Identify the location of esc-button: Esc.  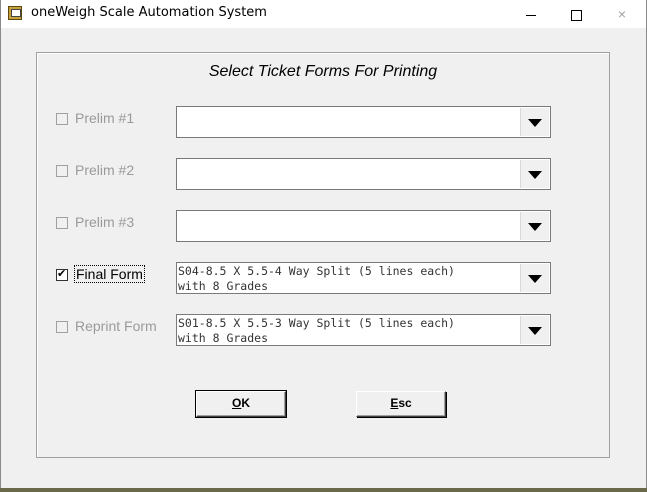
(401, 404).